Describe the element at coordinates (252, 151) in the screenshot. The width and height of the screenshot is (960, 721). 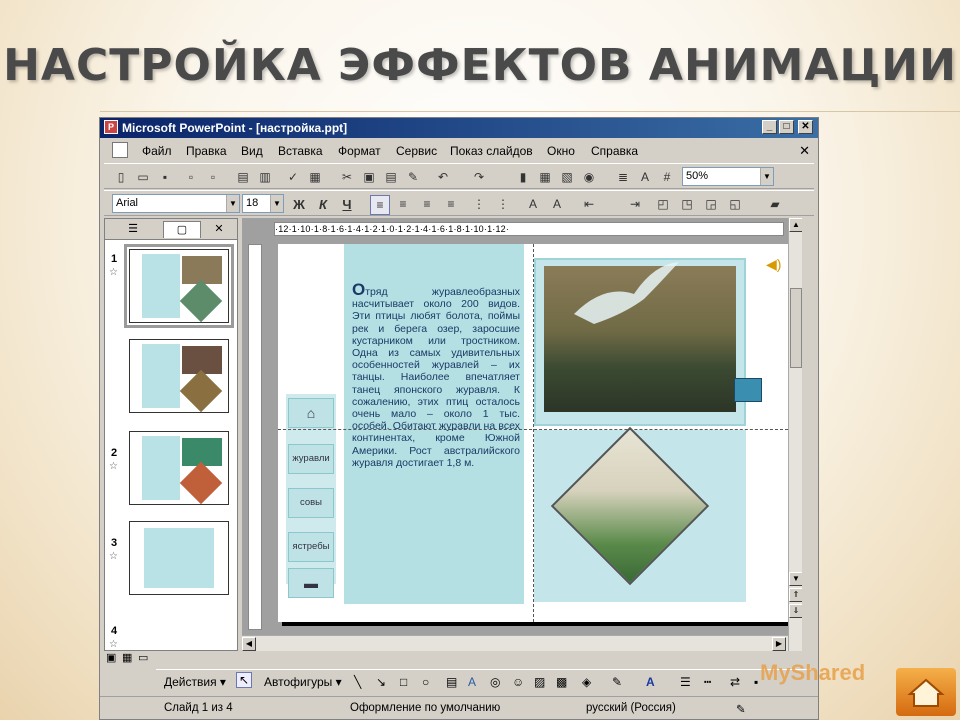
I see `menu-view: Вид` at that location.